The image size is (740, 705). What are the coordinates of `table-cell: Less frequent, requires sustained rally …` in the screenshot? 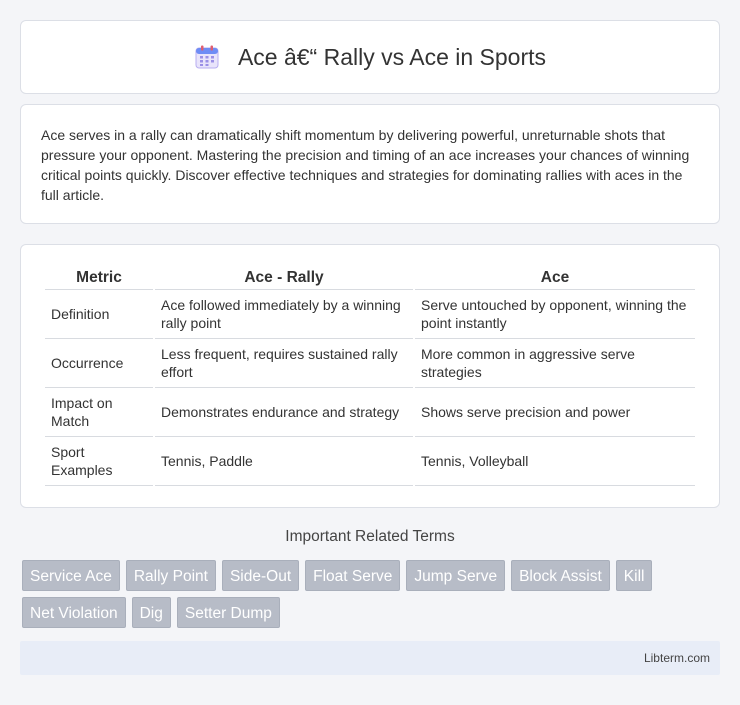 It's located at (284, 363).